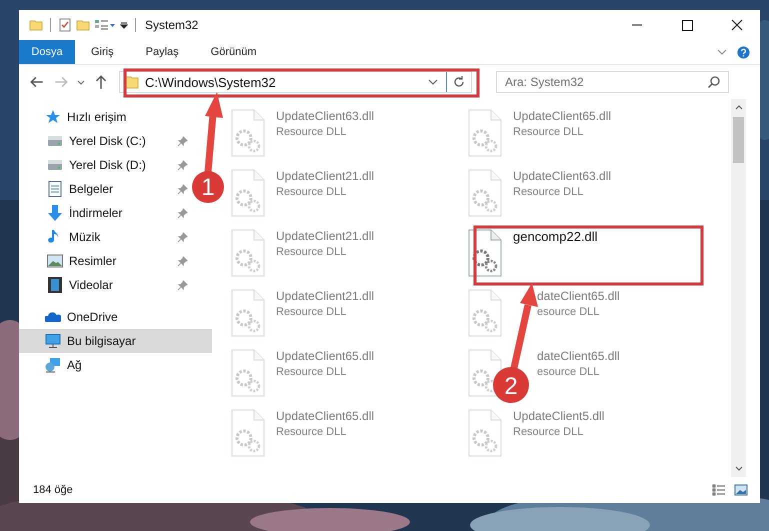 The height and width of the screenshot is (531, 769). Describe the element at coordinates (37, 82) in the screenshot. I see `back-arrow-icon` at that location.